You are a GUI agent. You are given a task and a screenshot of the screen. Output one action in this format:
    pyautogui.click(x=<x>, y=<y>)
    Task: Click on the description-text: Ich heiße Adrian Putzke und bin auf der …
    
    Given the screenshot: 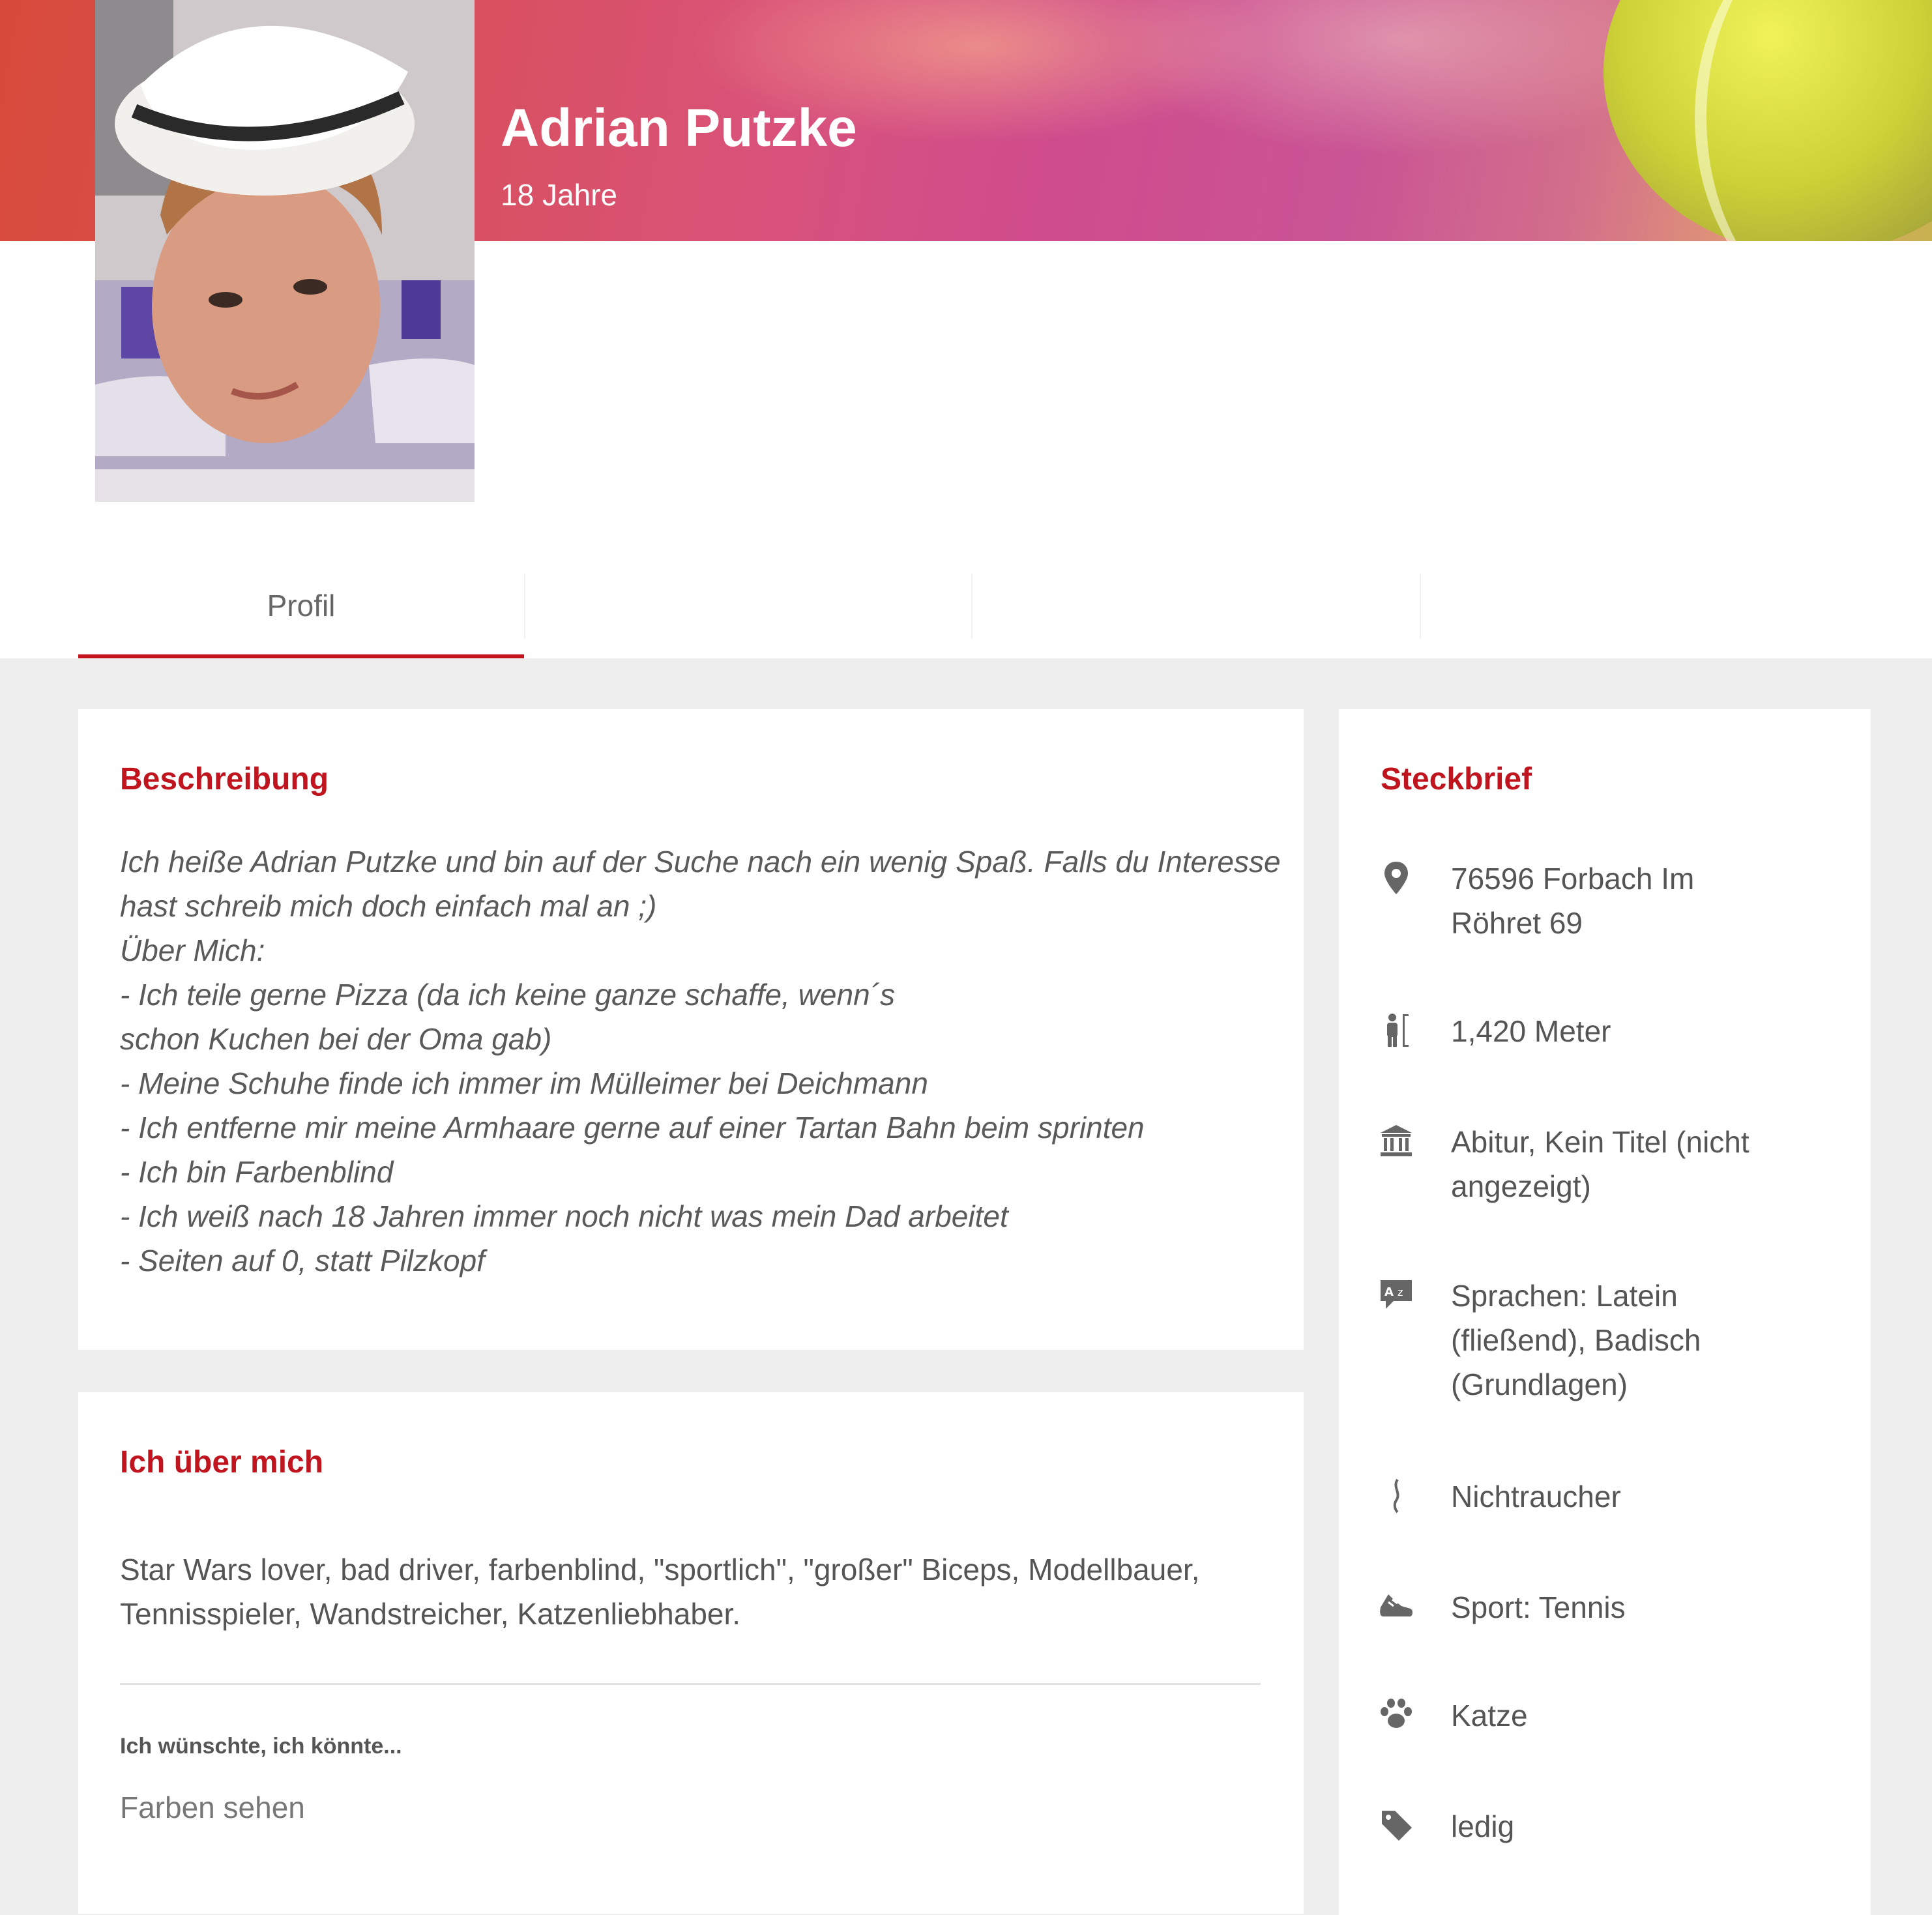 What is the action you would take?
    pyautogui.click(x=700, y=1061)
    